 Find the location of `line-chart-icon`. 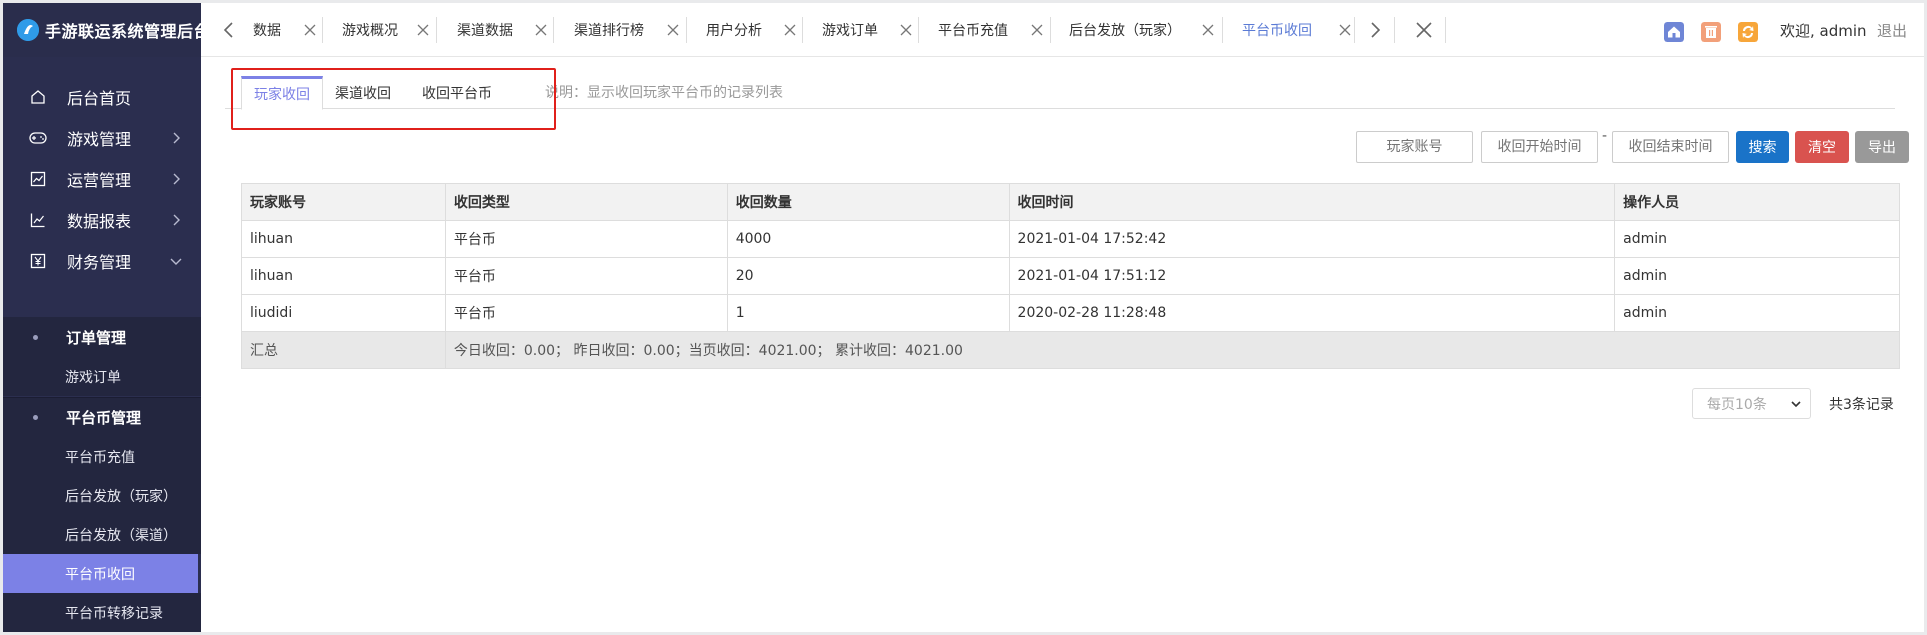

line-chart-icon is located at coordinates (38, 220).